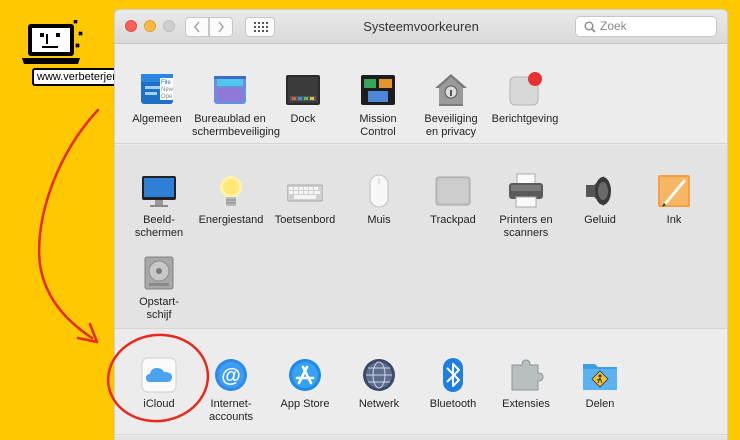  Describe the element at coordinates (674, 220) in the screenshot. I see `label-ink: Ink` at that location.